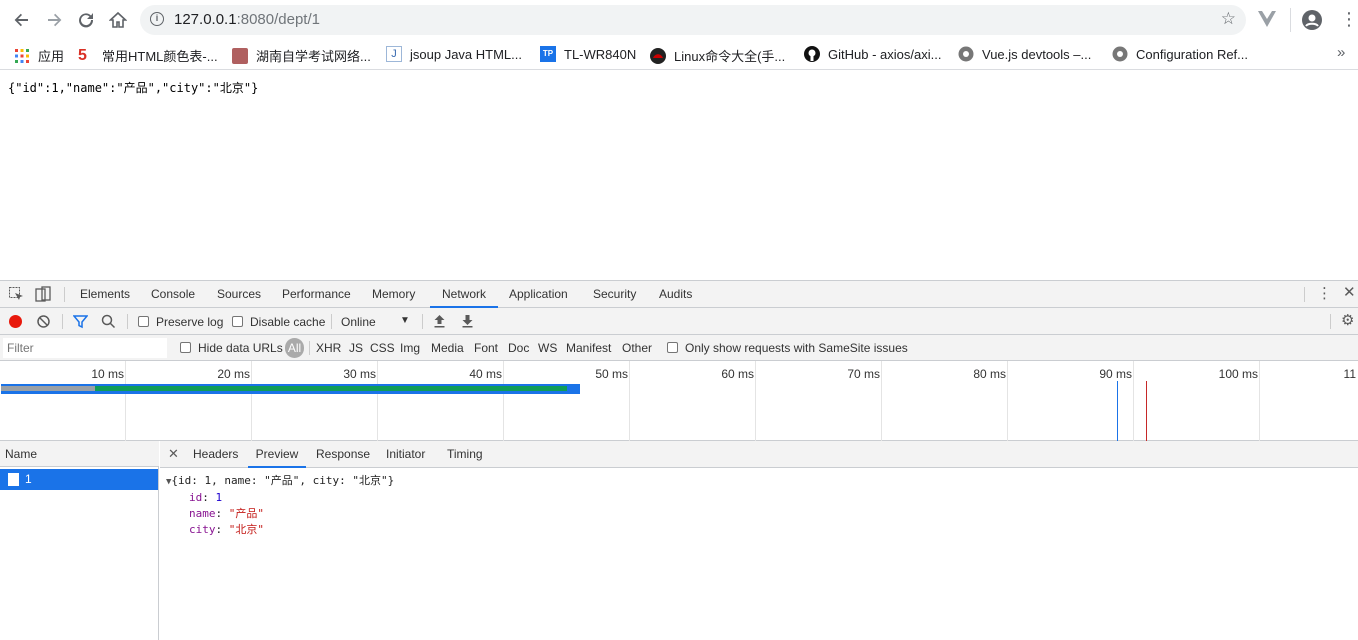 The width and height of the screenshot is (1358, 640). I want to click on import-har-icon, so click(439, 322).